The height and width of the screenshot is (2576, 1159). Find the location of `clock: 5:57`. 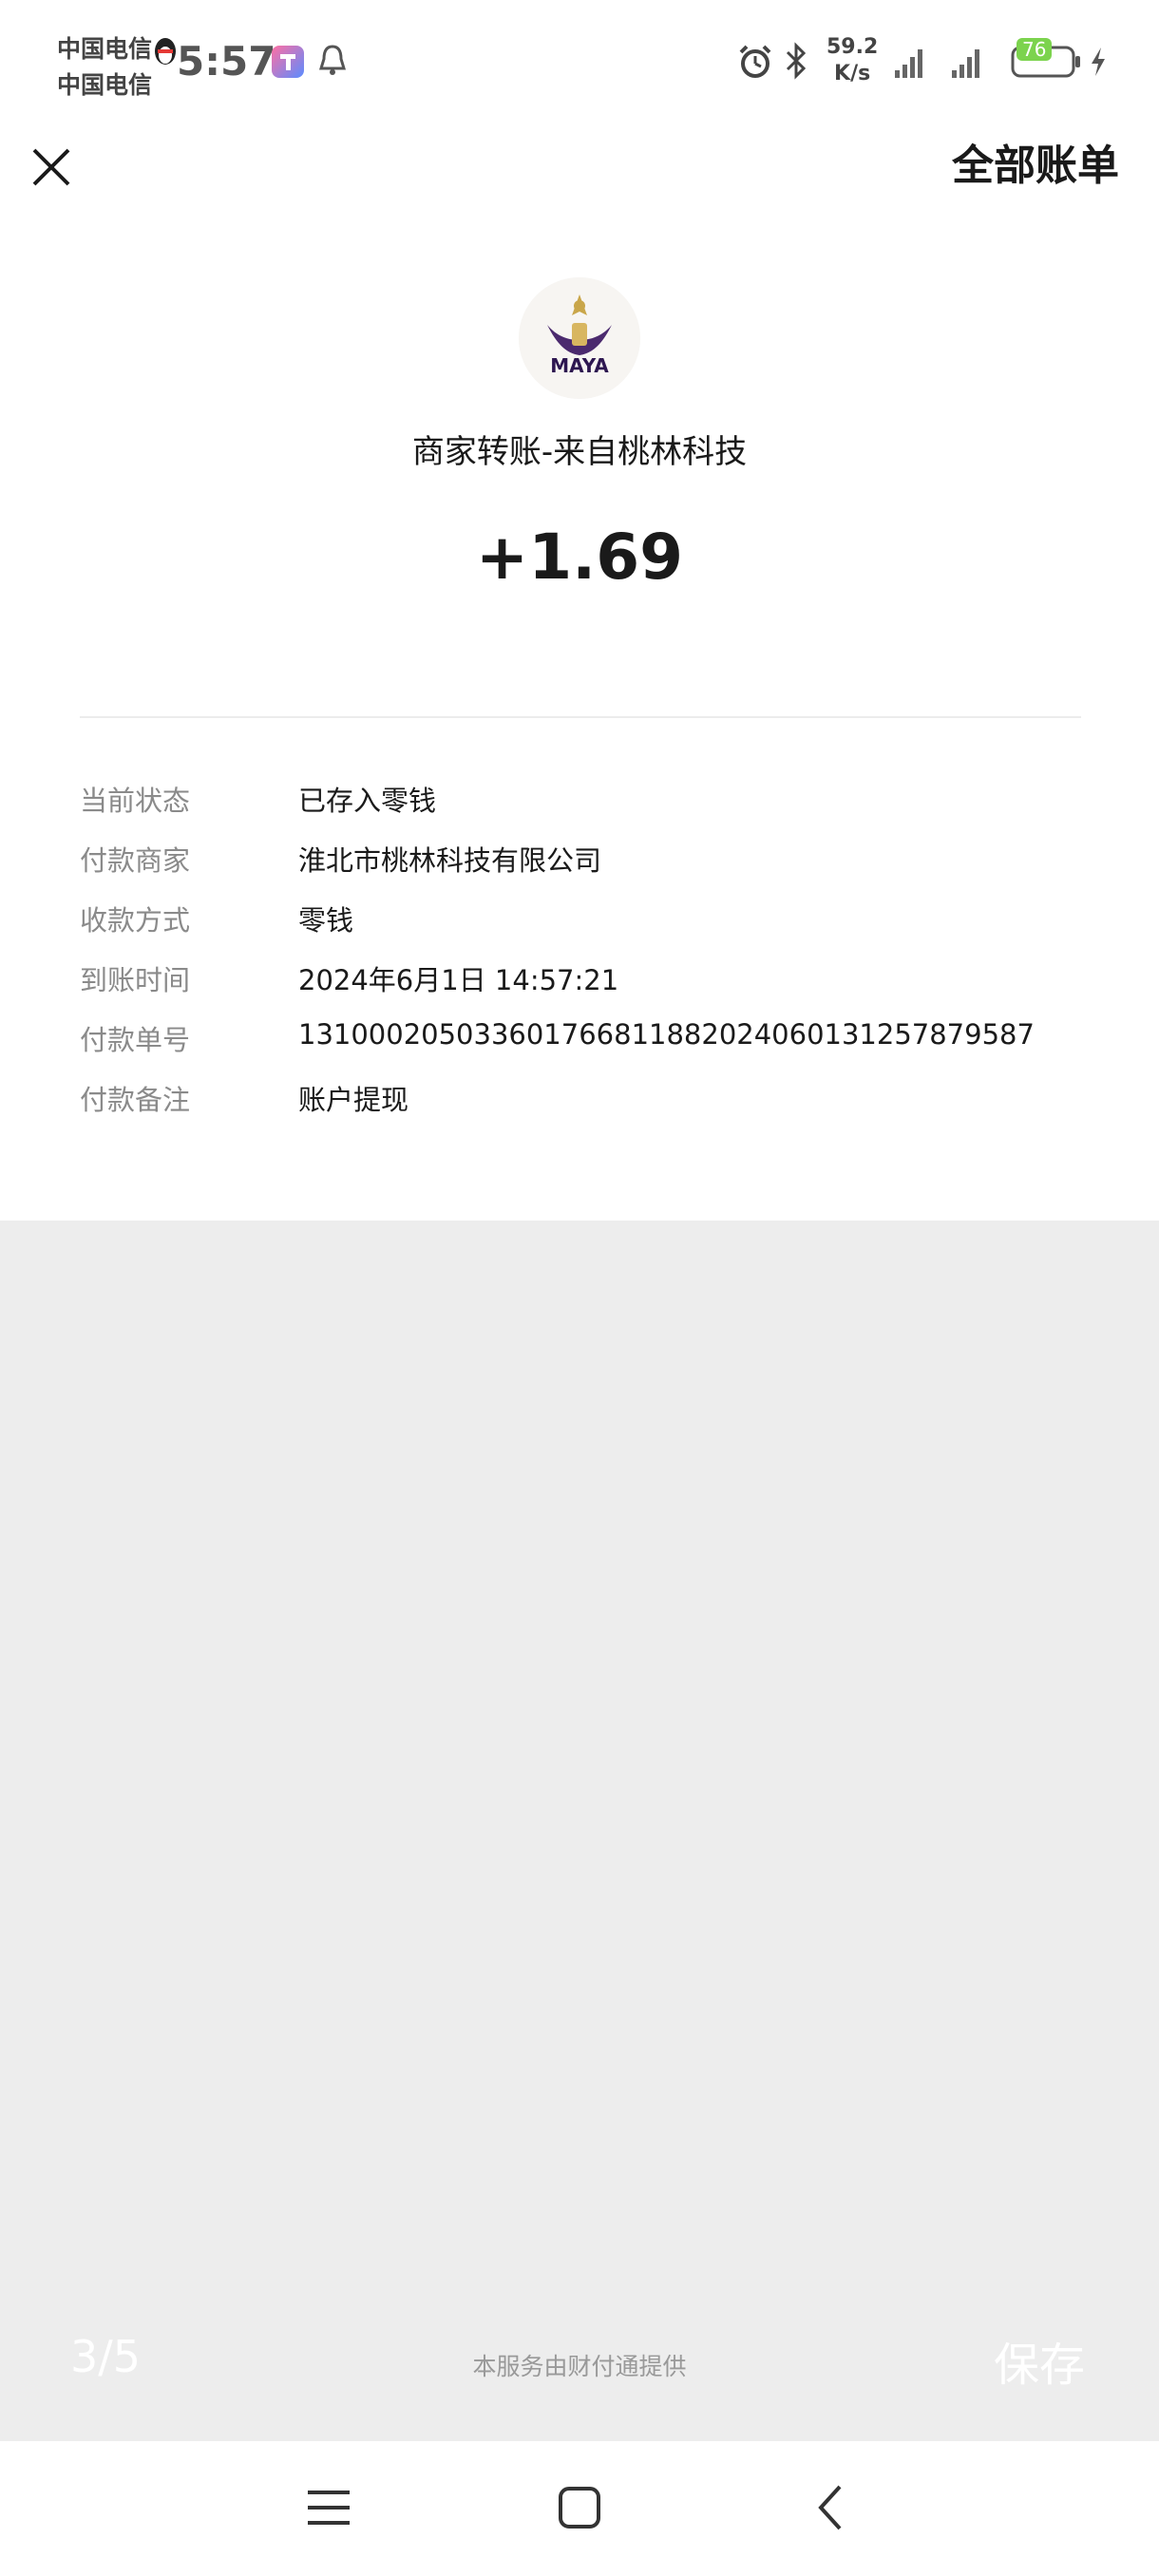

clock: 5:57 is located at coordinates (226, 61).